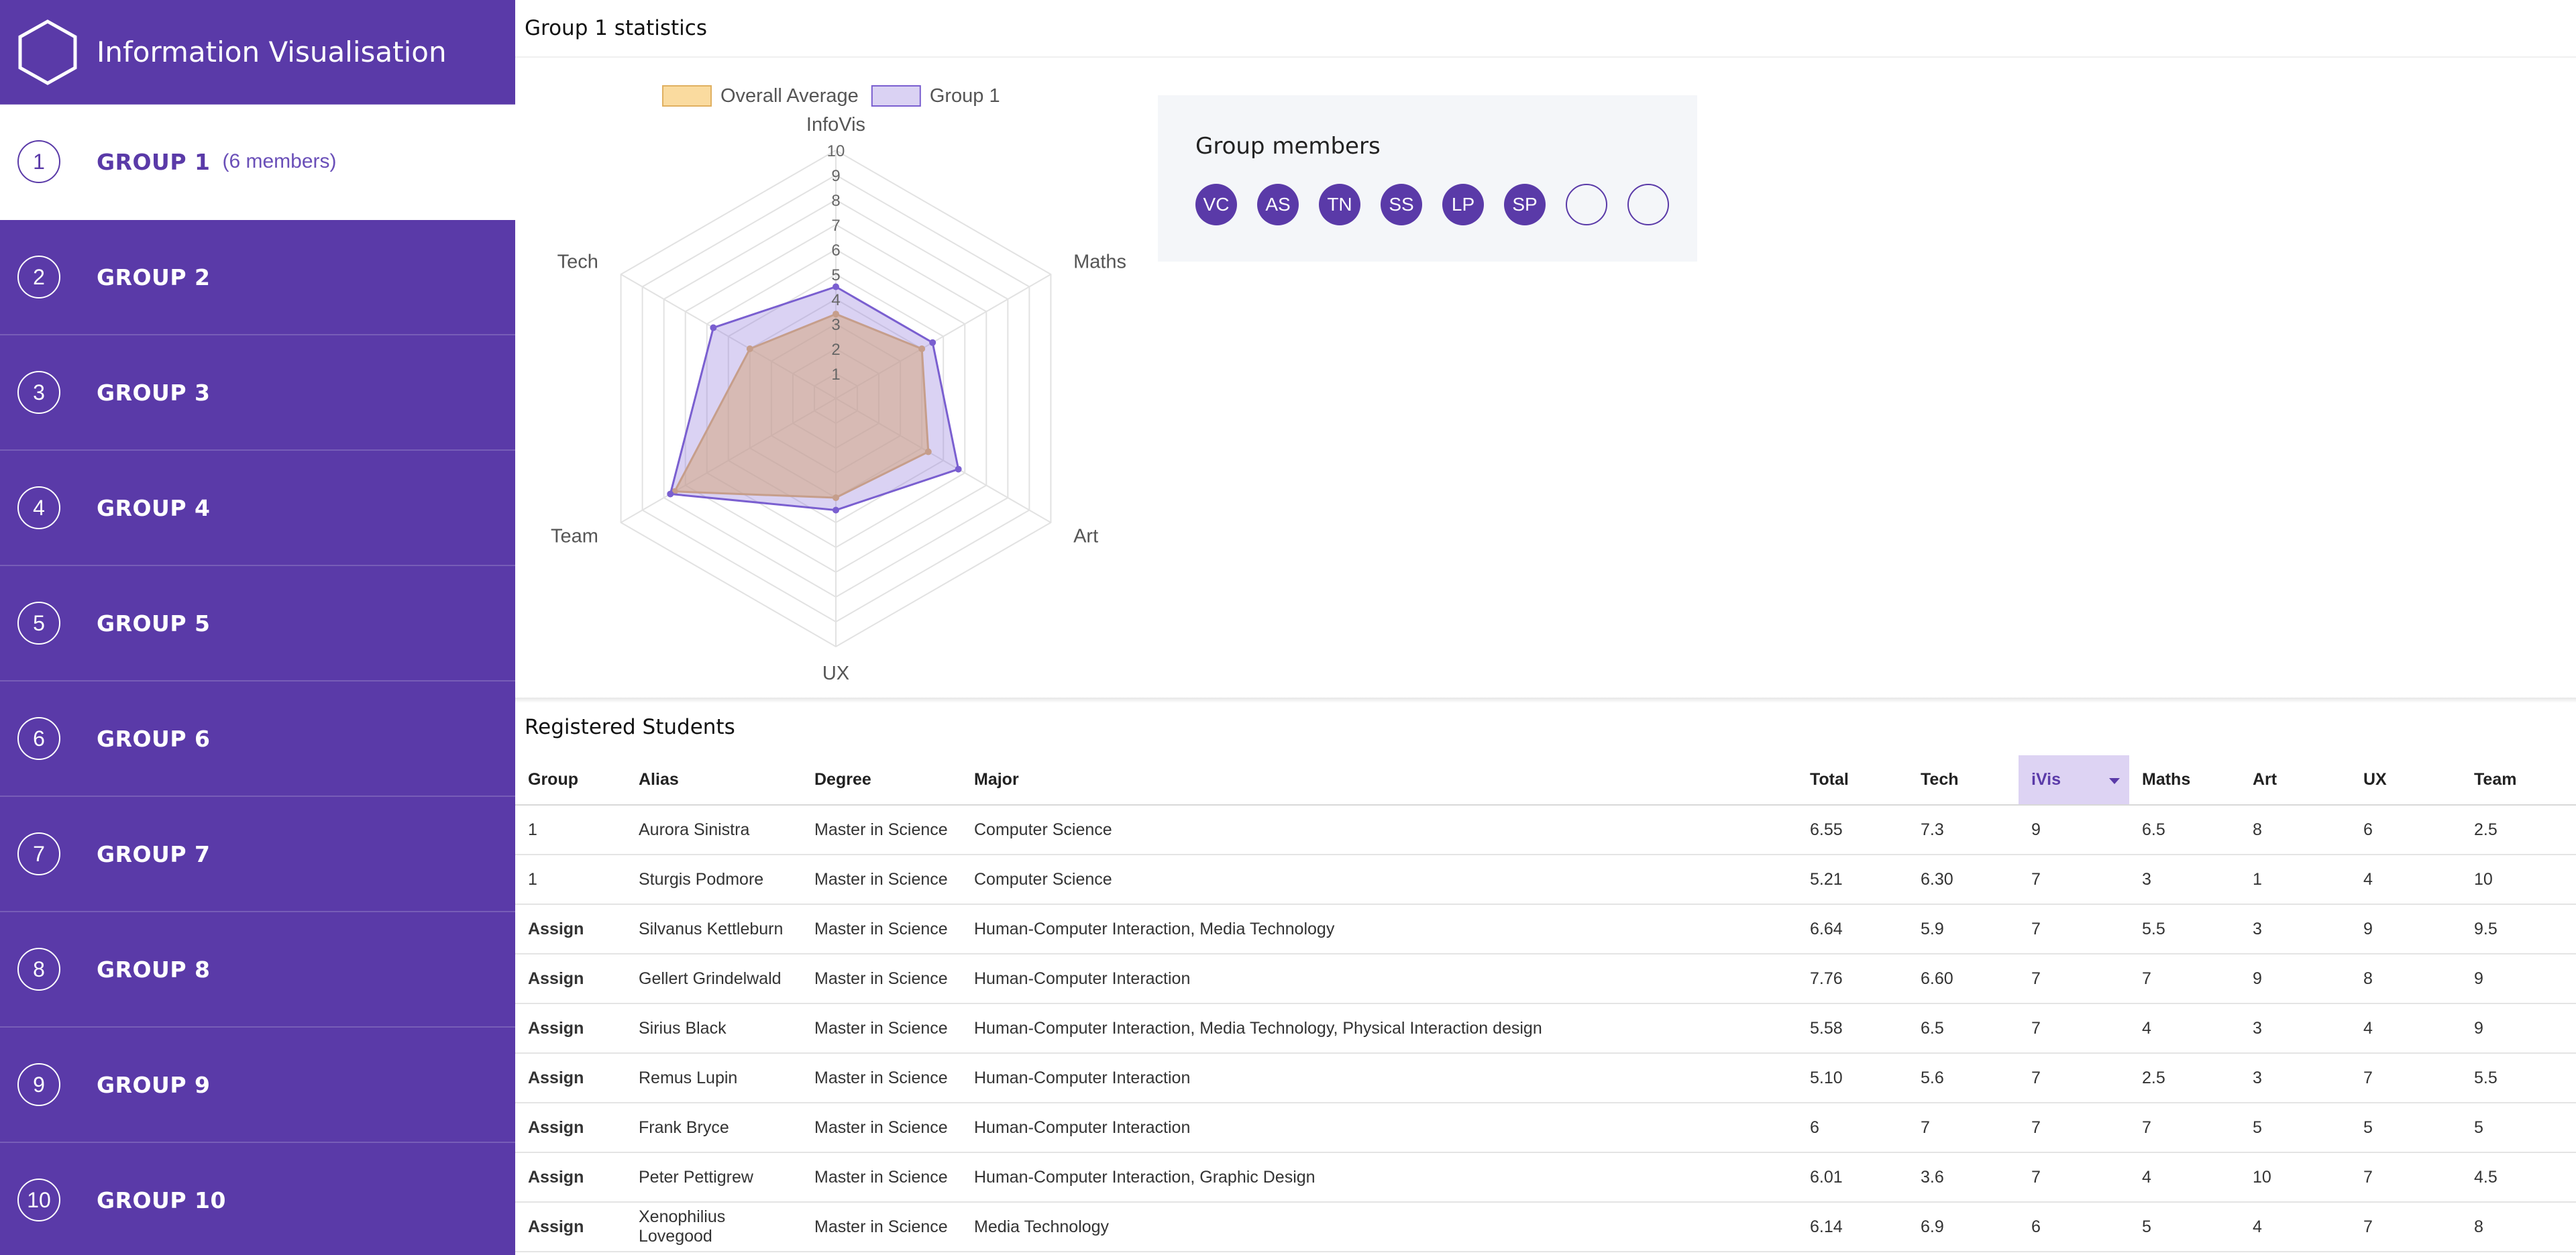 Image resolution: width=2576 pixels, height=1255 pixels. What do you see at coordinates (257, 970) in the screenshot?
I see `sidebar-item-group-8: 8 GROUP 8` at bounding box center [257, 970].